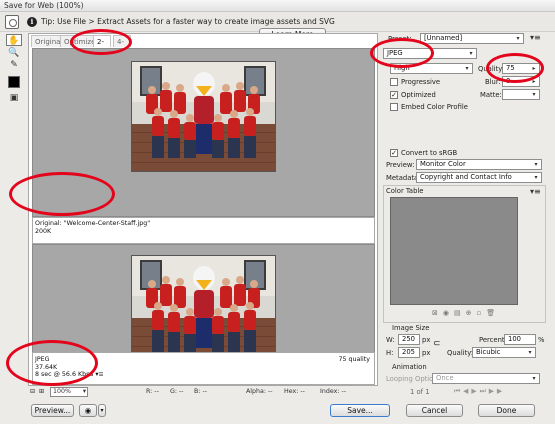  What do you see at coordinates (203, 116) in the screenshot?
I see `original-preview-image` at bounding box center [203, 116].